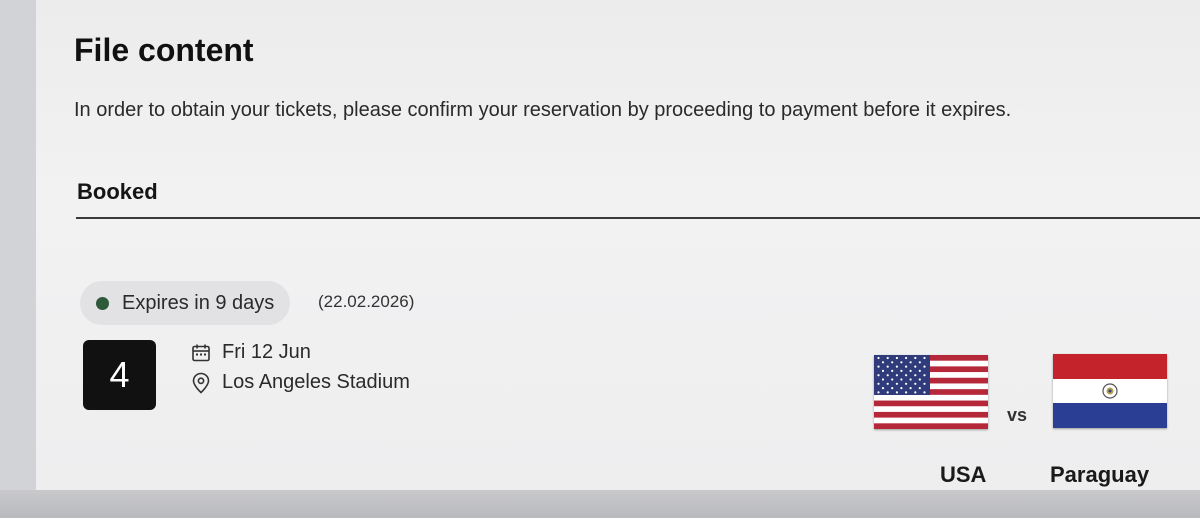 This screenshot has width=1200, height=518. I want to click on match-number-badge: 4, so click(119, 375).